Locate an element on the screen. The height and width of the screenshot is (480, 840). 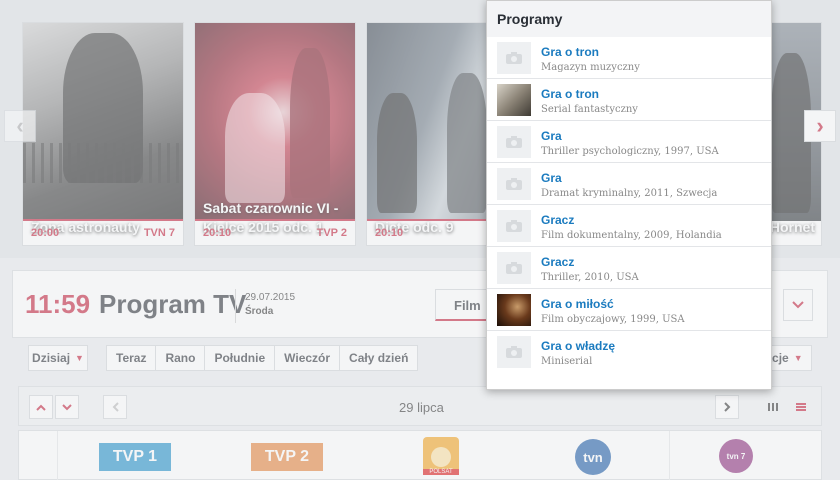
scroll-up-button is located at coordinates (41, 407).